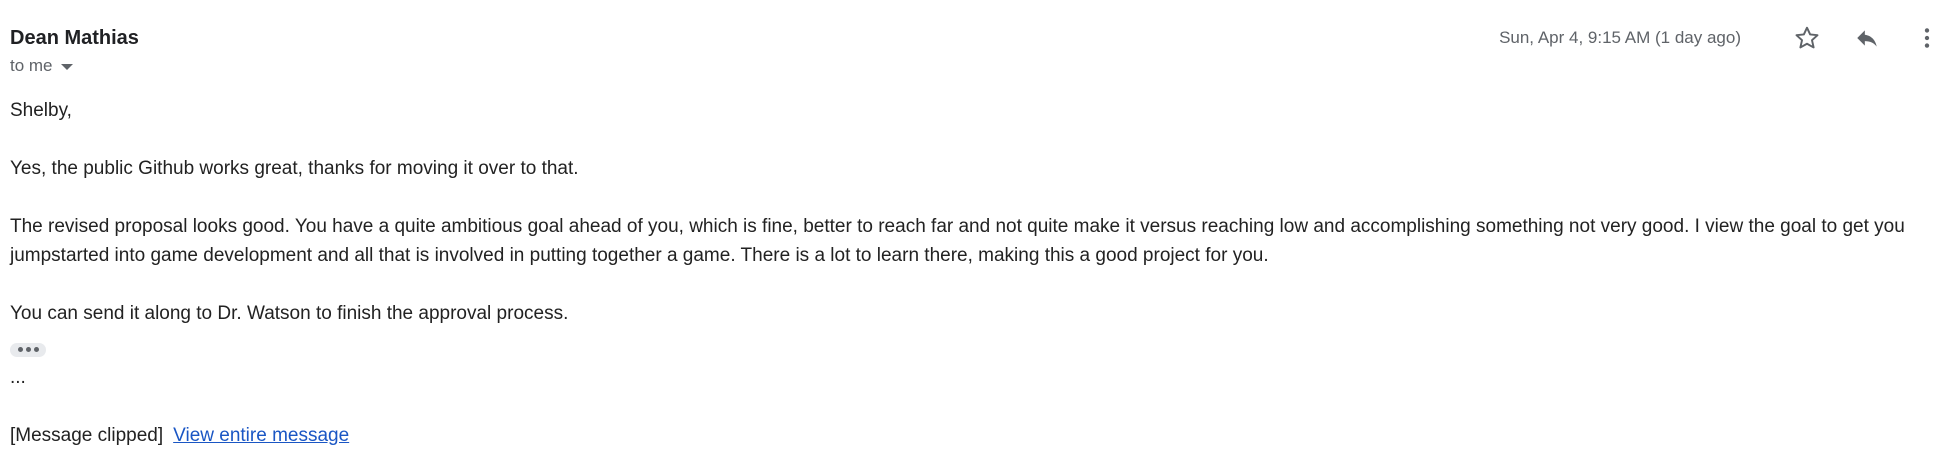 The width and height of the screenshot is (1947, 450). I want to click on more-vert-icon, so click(1927, 38).